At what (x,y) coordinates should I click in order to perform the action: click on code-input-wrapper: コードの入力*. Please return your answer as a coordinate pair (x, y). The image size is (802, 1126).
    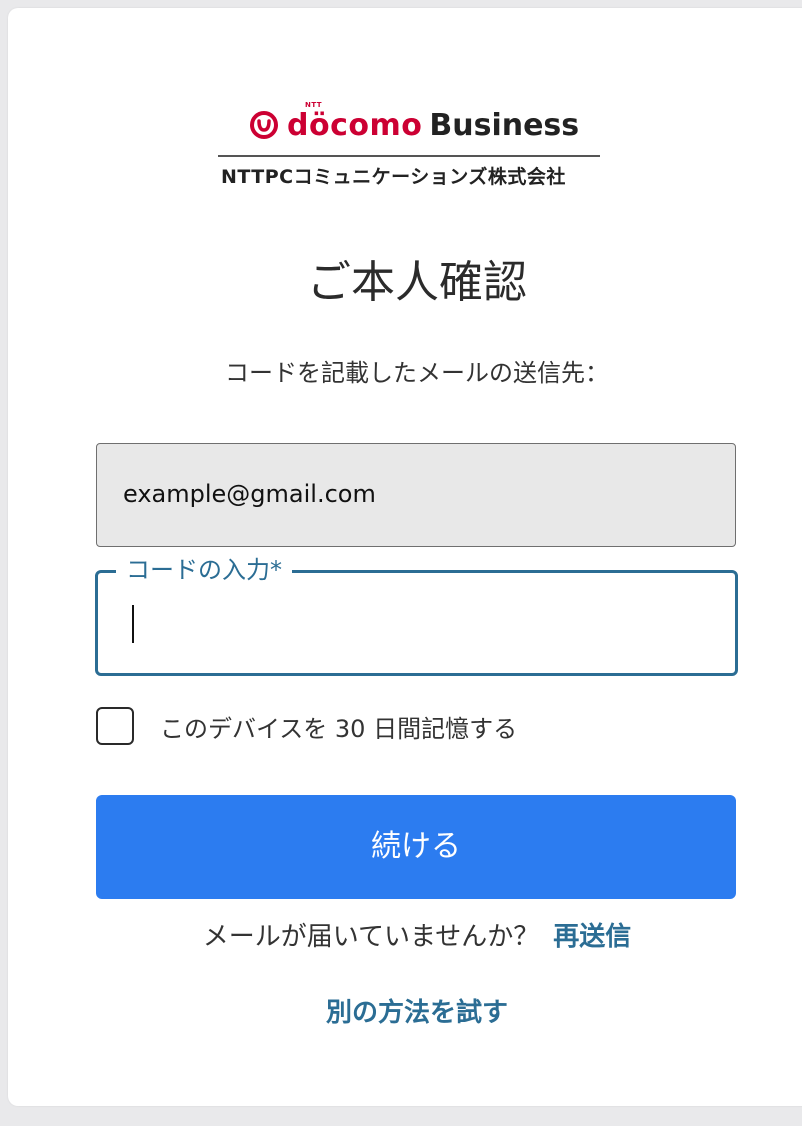
    Looking at the image, I should click on (416, 615).